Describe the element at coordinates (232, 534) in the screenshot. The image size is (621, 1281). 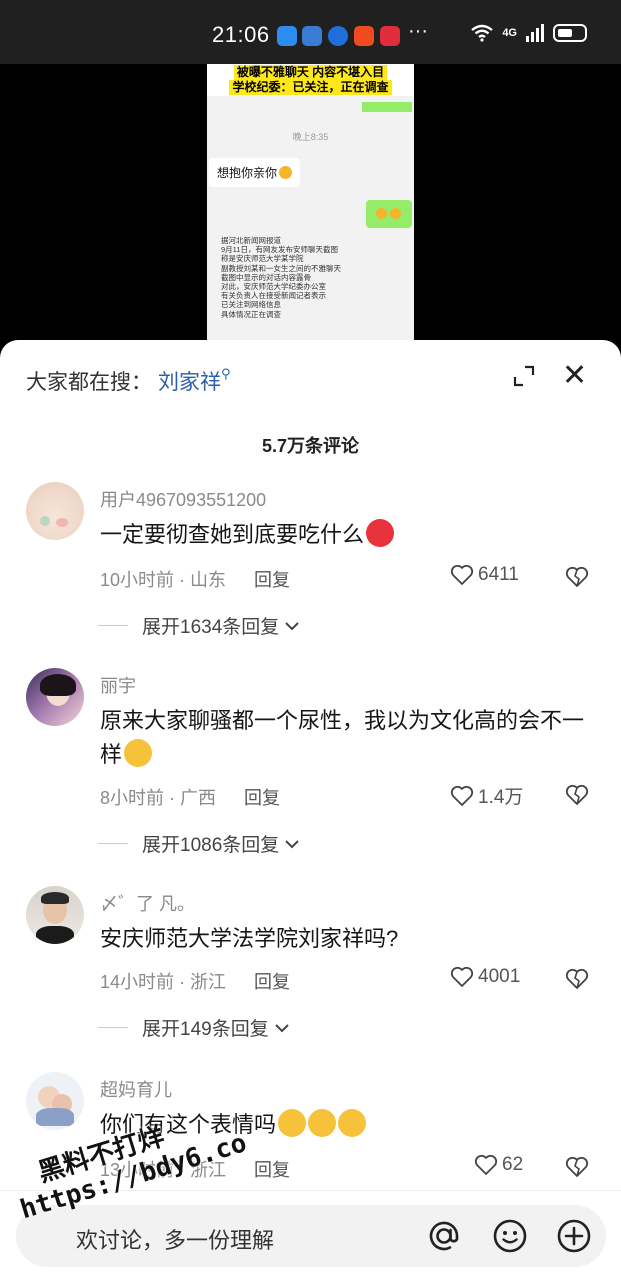
I see `comment-body: 一定要彻查她到底要吃什么` at that location.